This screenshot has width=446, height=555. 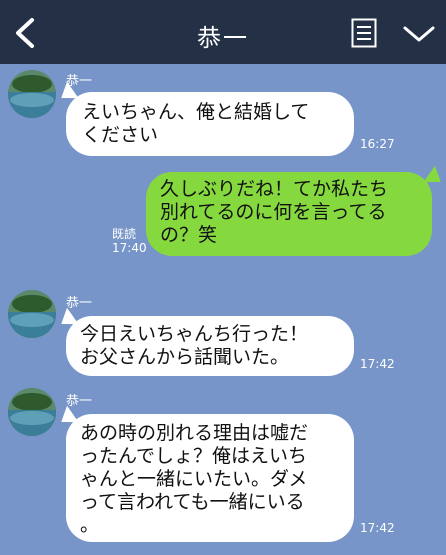 I want to click on read-receipt: 既読, so click(x=124, y=234).